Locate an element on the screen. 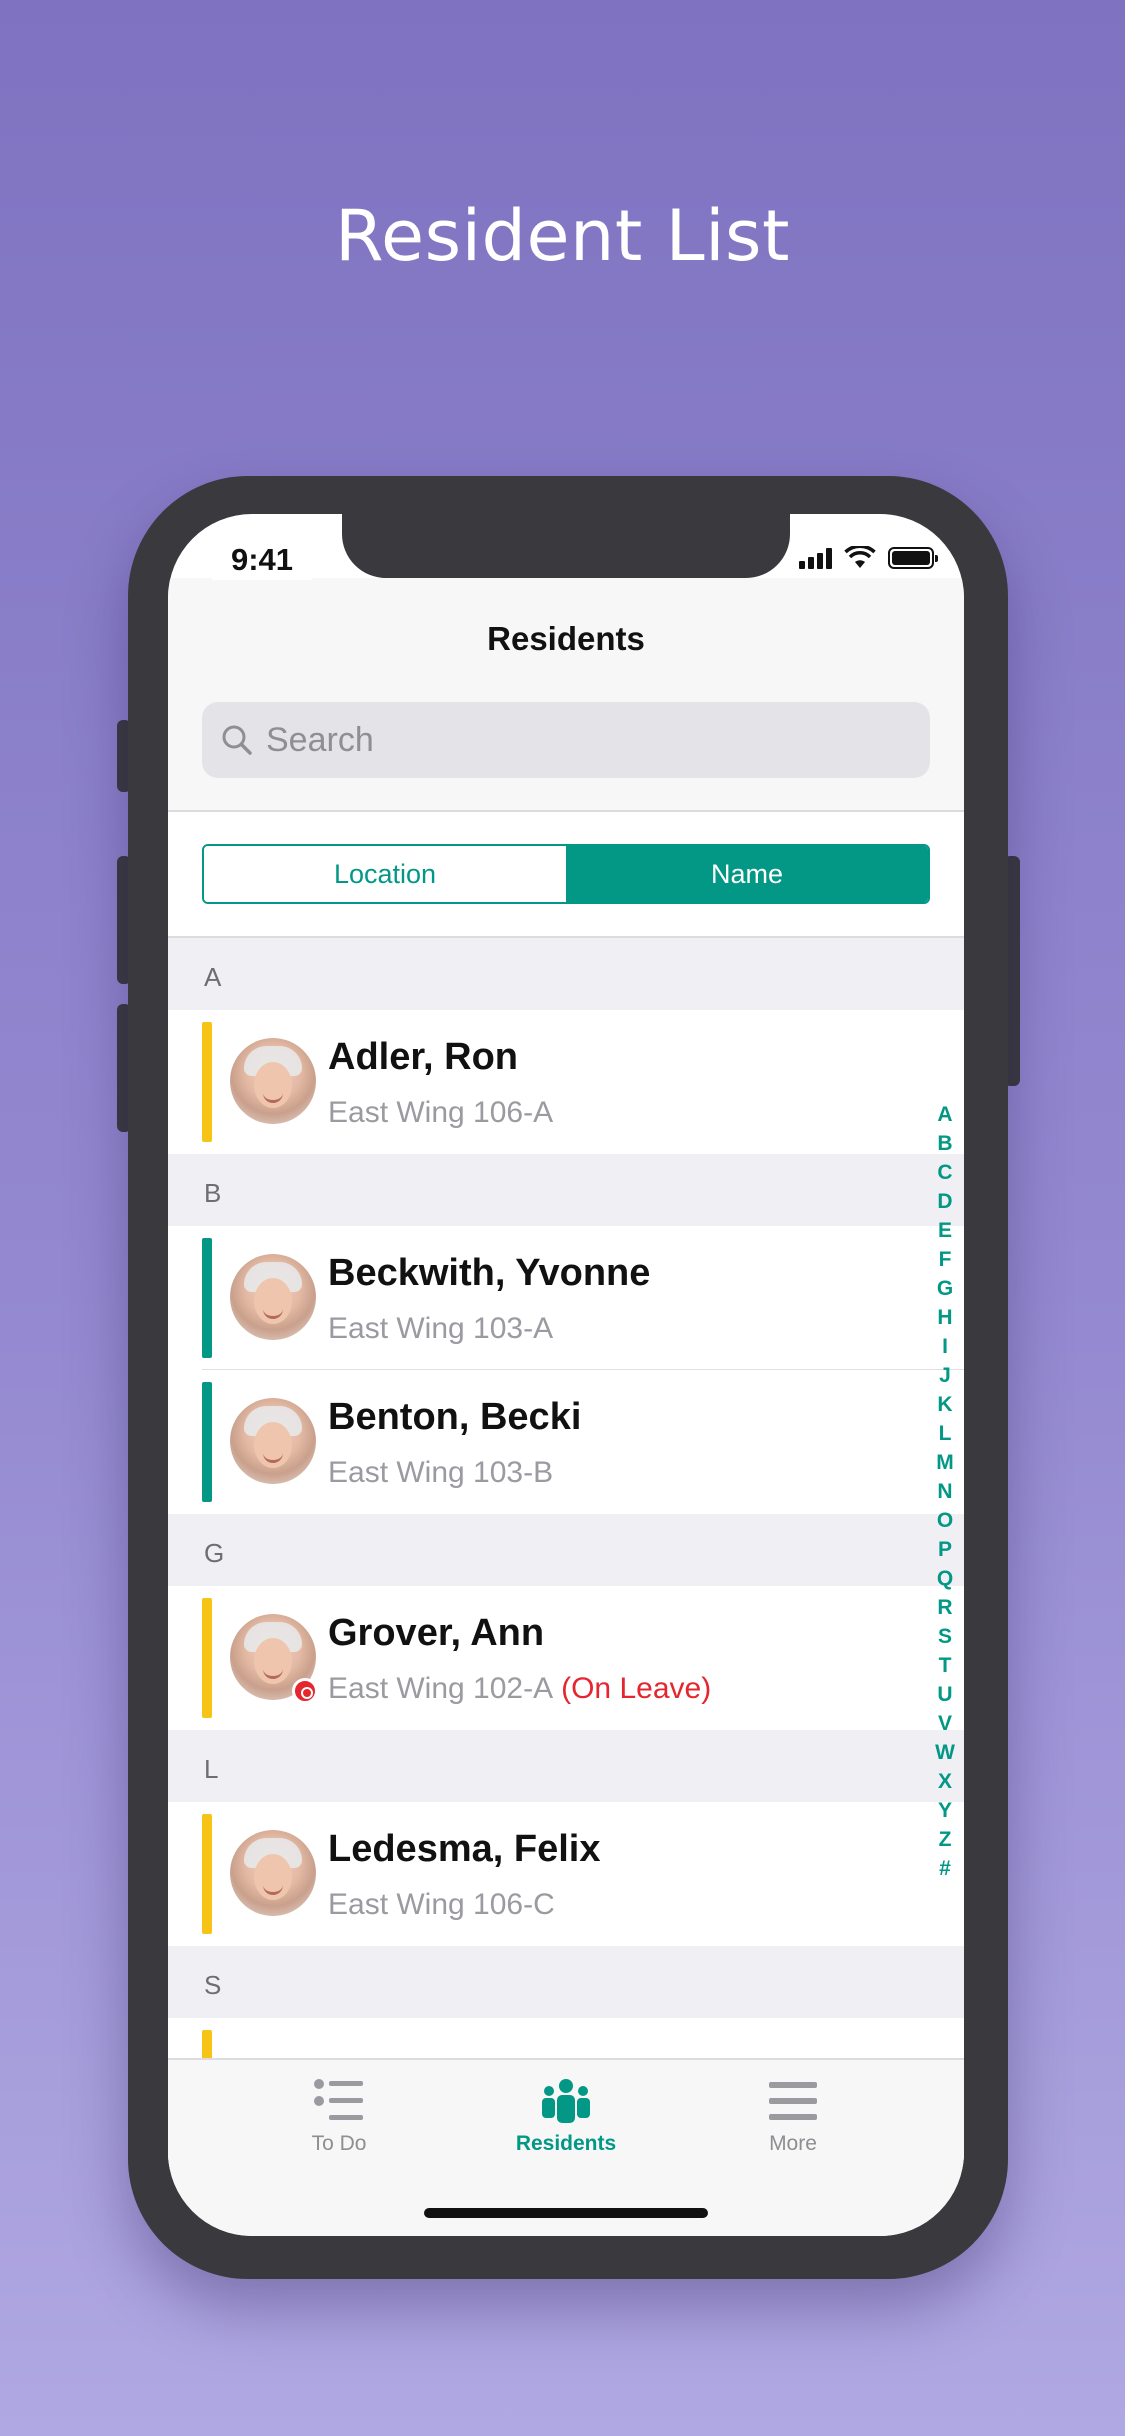 Image resolution: width=1125 pixels, height=2436 pixels. index-letter: E is located at coordinates (945, 1230).